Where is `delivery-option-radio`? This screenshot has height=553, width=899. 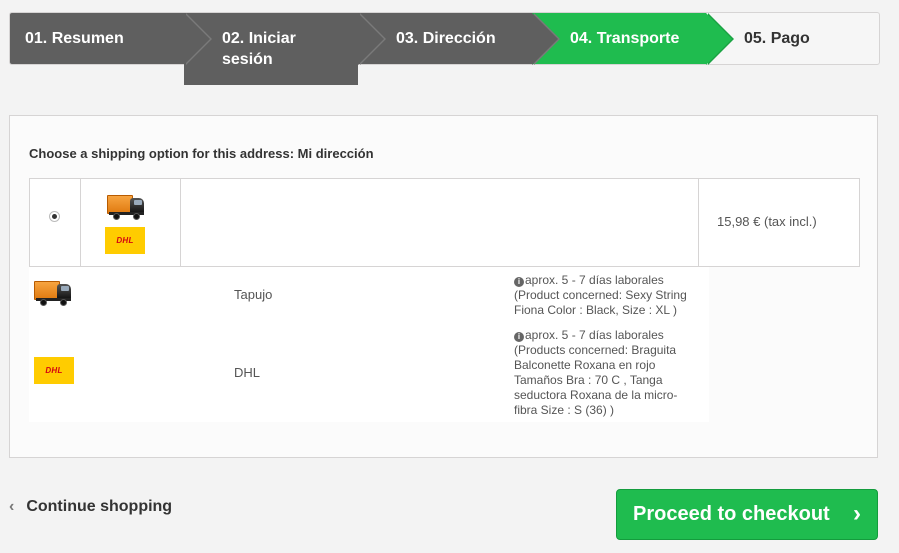
delivery-option-radio is located at coordinates (54, 216).